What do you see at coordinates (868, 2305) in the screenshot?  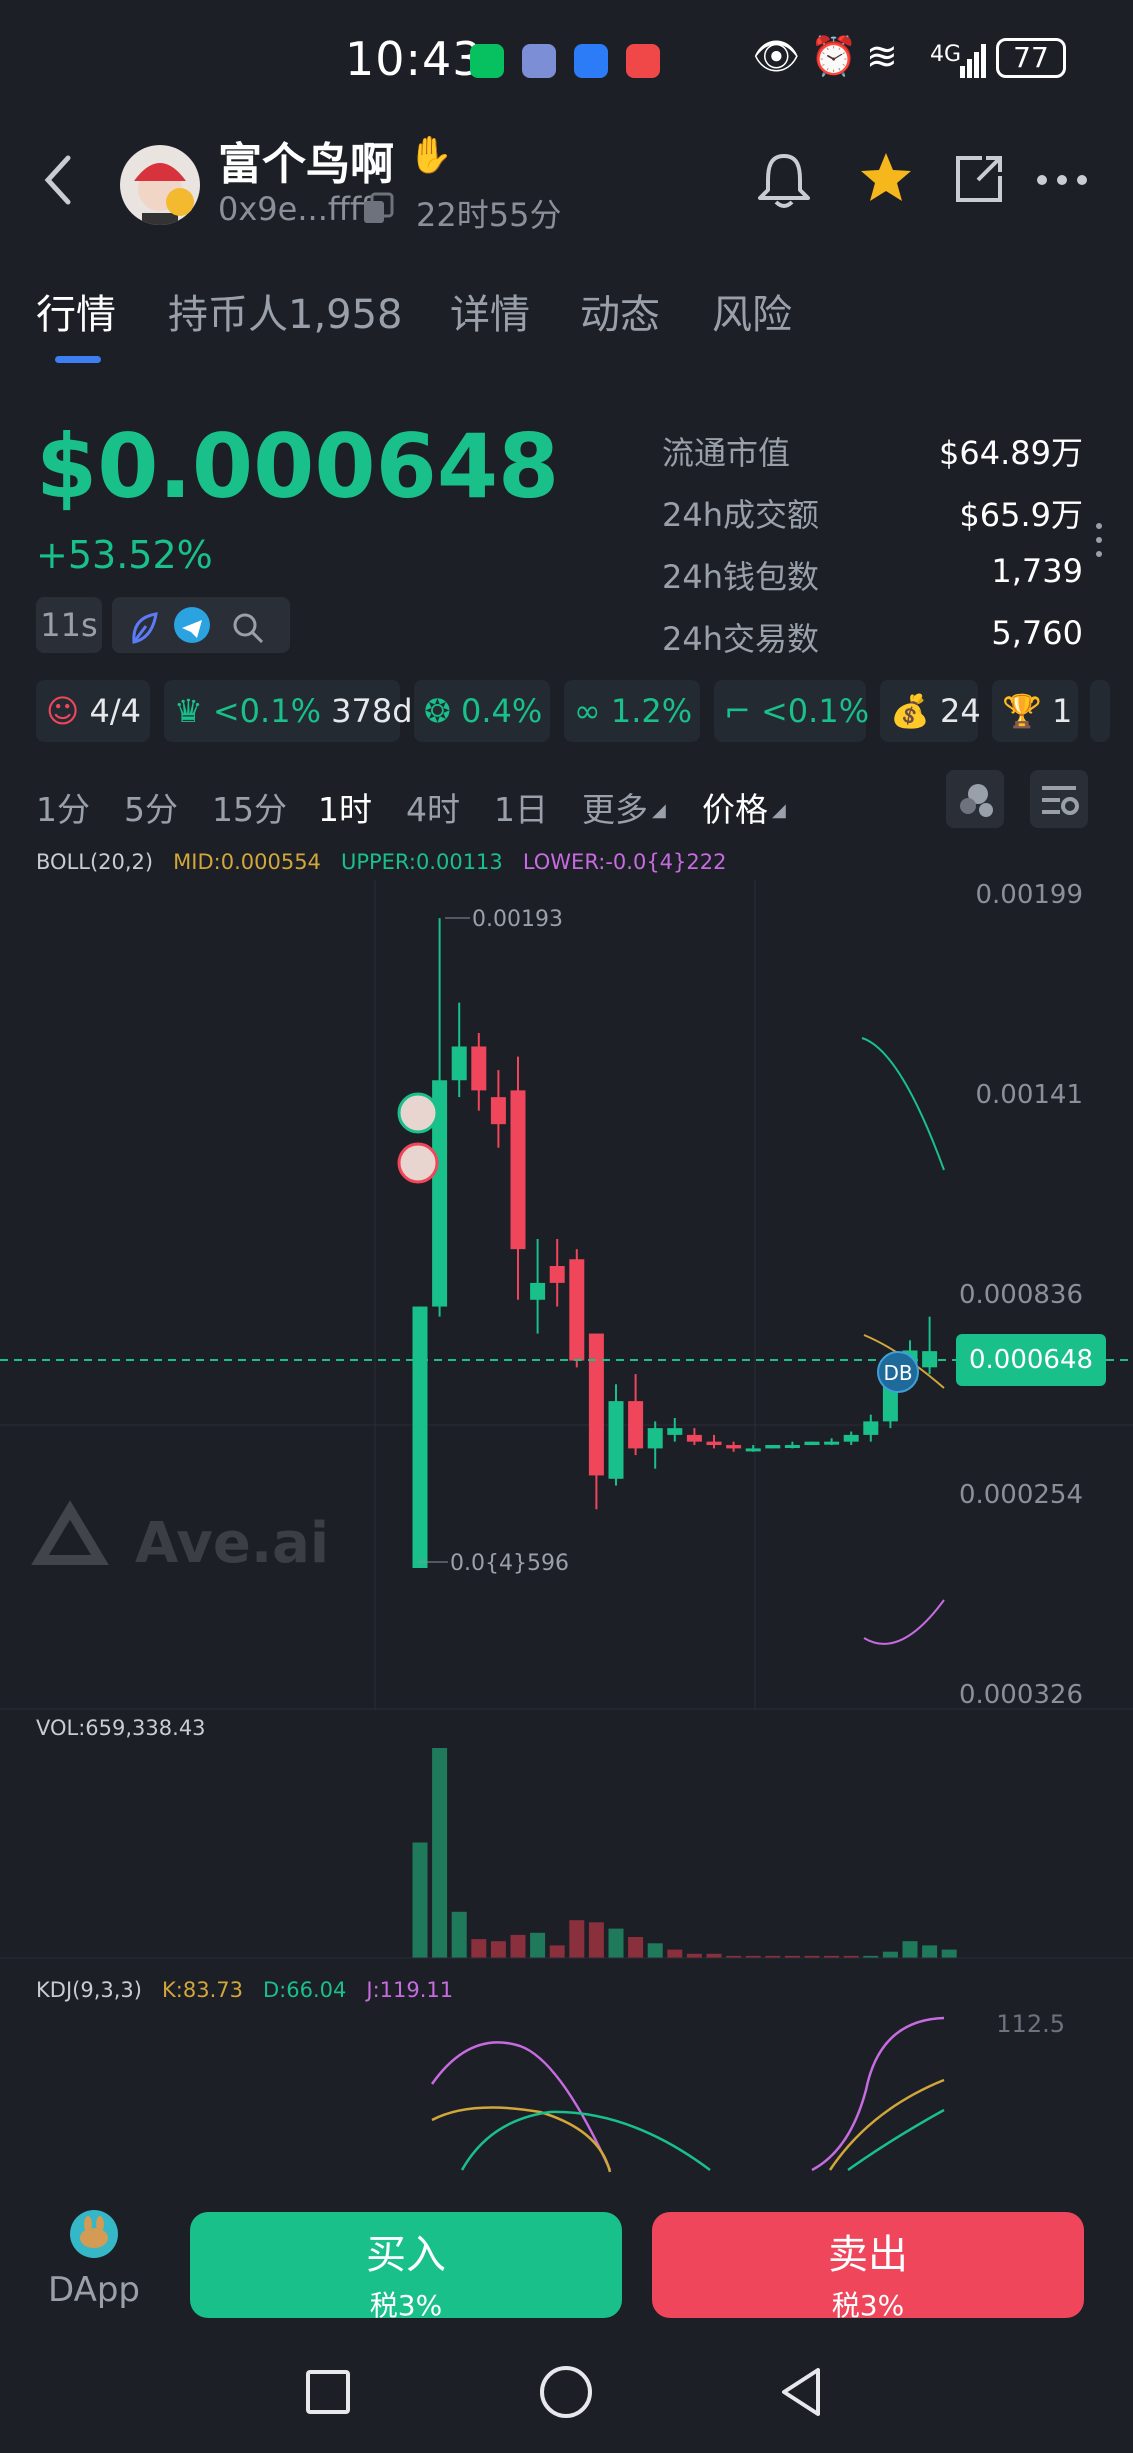 I see `sell-tax: 税3%` at bounding box center [868, 2305].